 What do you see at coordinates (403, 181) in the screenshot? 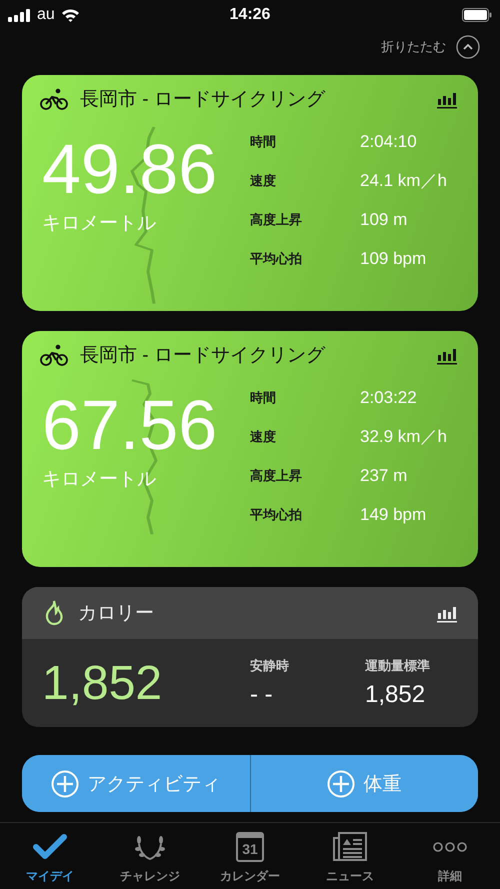
I see `stat-value: 24.1 km／h` at bounding box center [403, 181].